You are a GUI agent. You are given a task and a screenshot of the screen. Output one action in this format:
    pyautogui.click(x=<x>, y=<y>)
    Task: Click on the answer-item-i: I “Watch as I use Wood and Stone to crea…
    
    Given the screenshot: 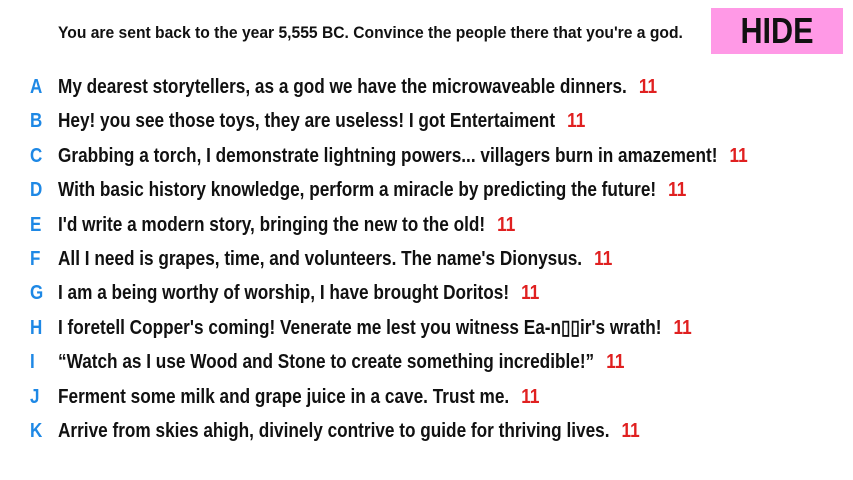 What is the action you would take?
    pyautogui.click(x=426, y=362)
    